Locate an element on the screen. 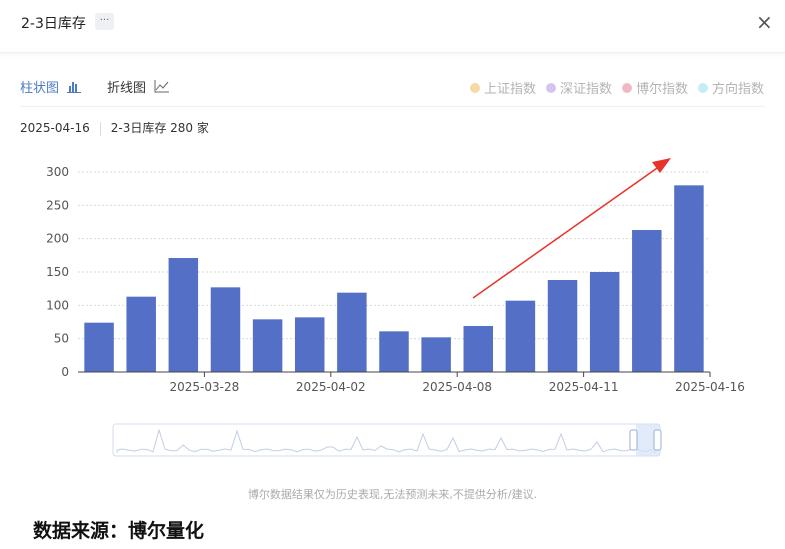  y-tick-label: 100 is located at coordinates (57, 305).